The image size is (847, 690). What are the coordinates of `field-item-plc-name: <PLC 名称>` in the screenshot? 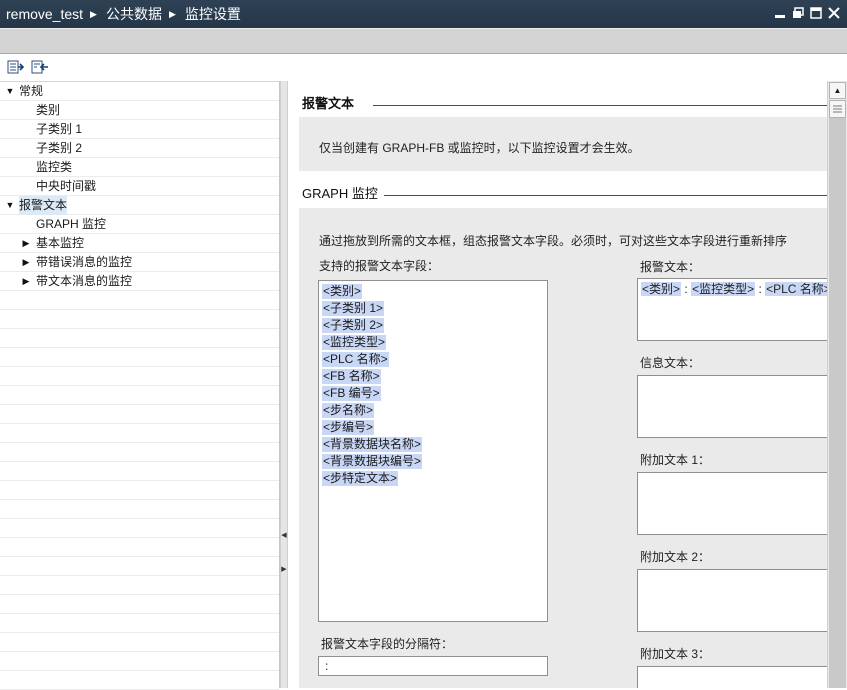 It's located at (355, 359).